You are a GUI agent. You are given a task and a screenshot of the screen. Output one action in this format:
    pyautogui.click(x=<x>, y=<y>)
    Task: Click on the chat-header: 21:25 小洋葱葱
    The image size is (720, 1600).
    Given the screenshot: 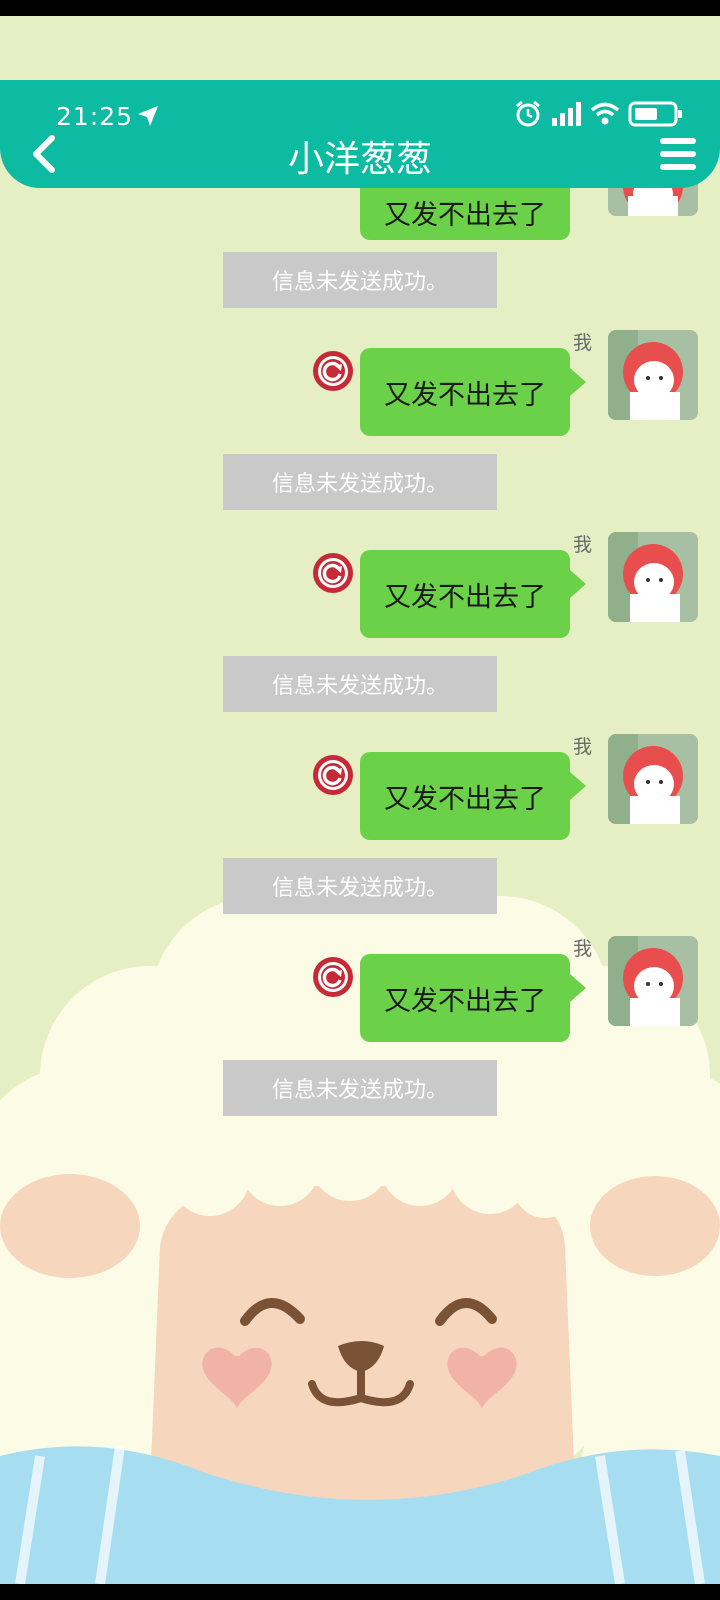 What is the action you would take?
    pyautogui.click(x=360, y=134)
    